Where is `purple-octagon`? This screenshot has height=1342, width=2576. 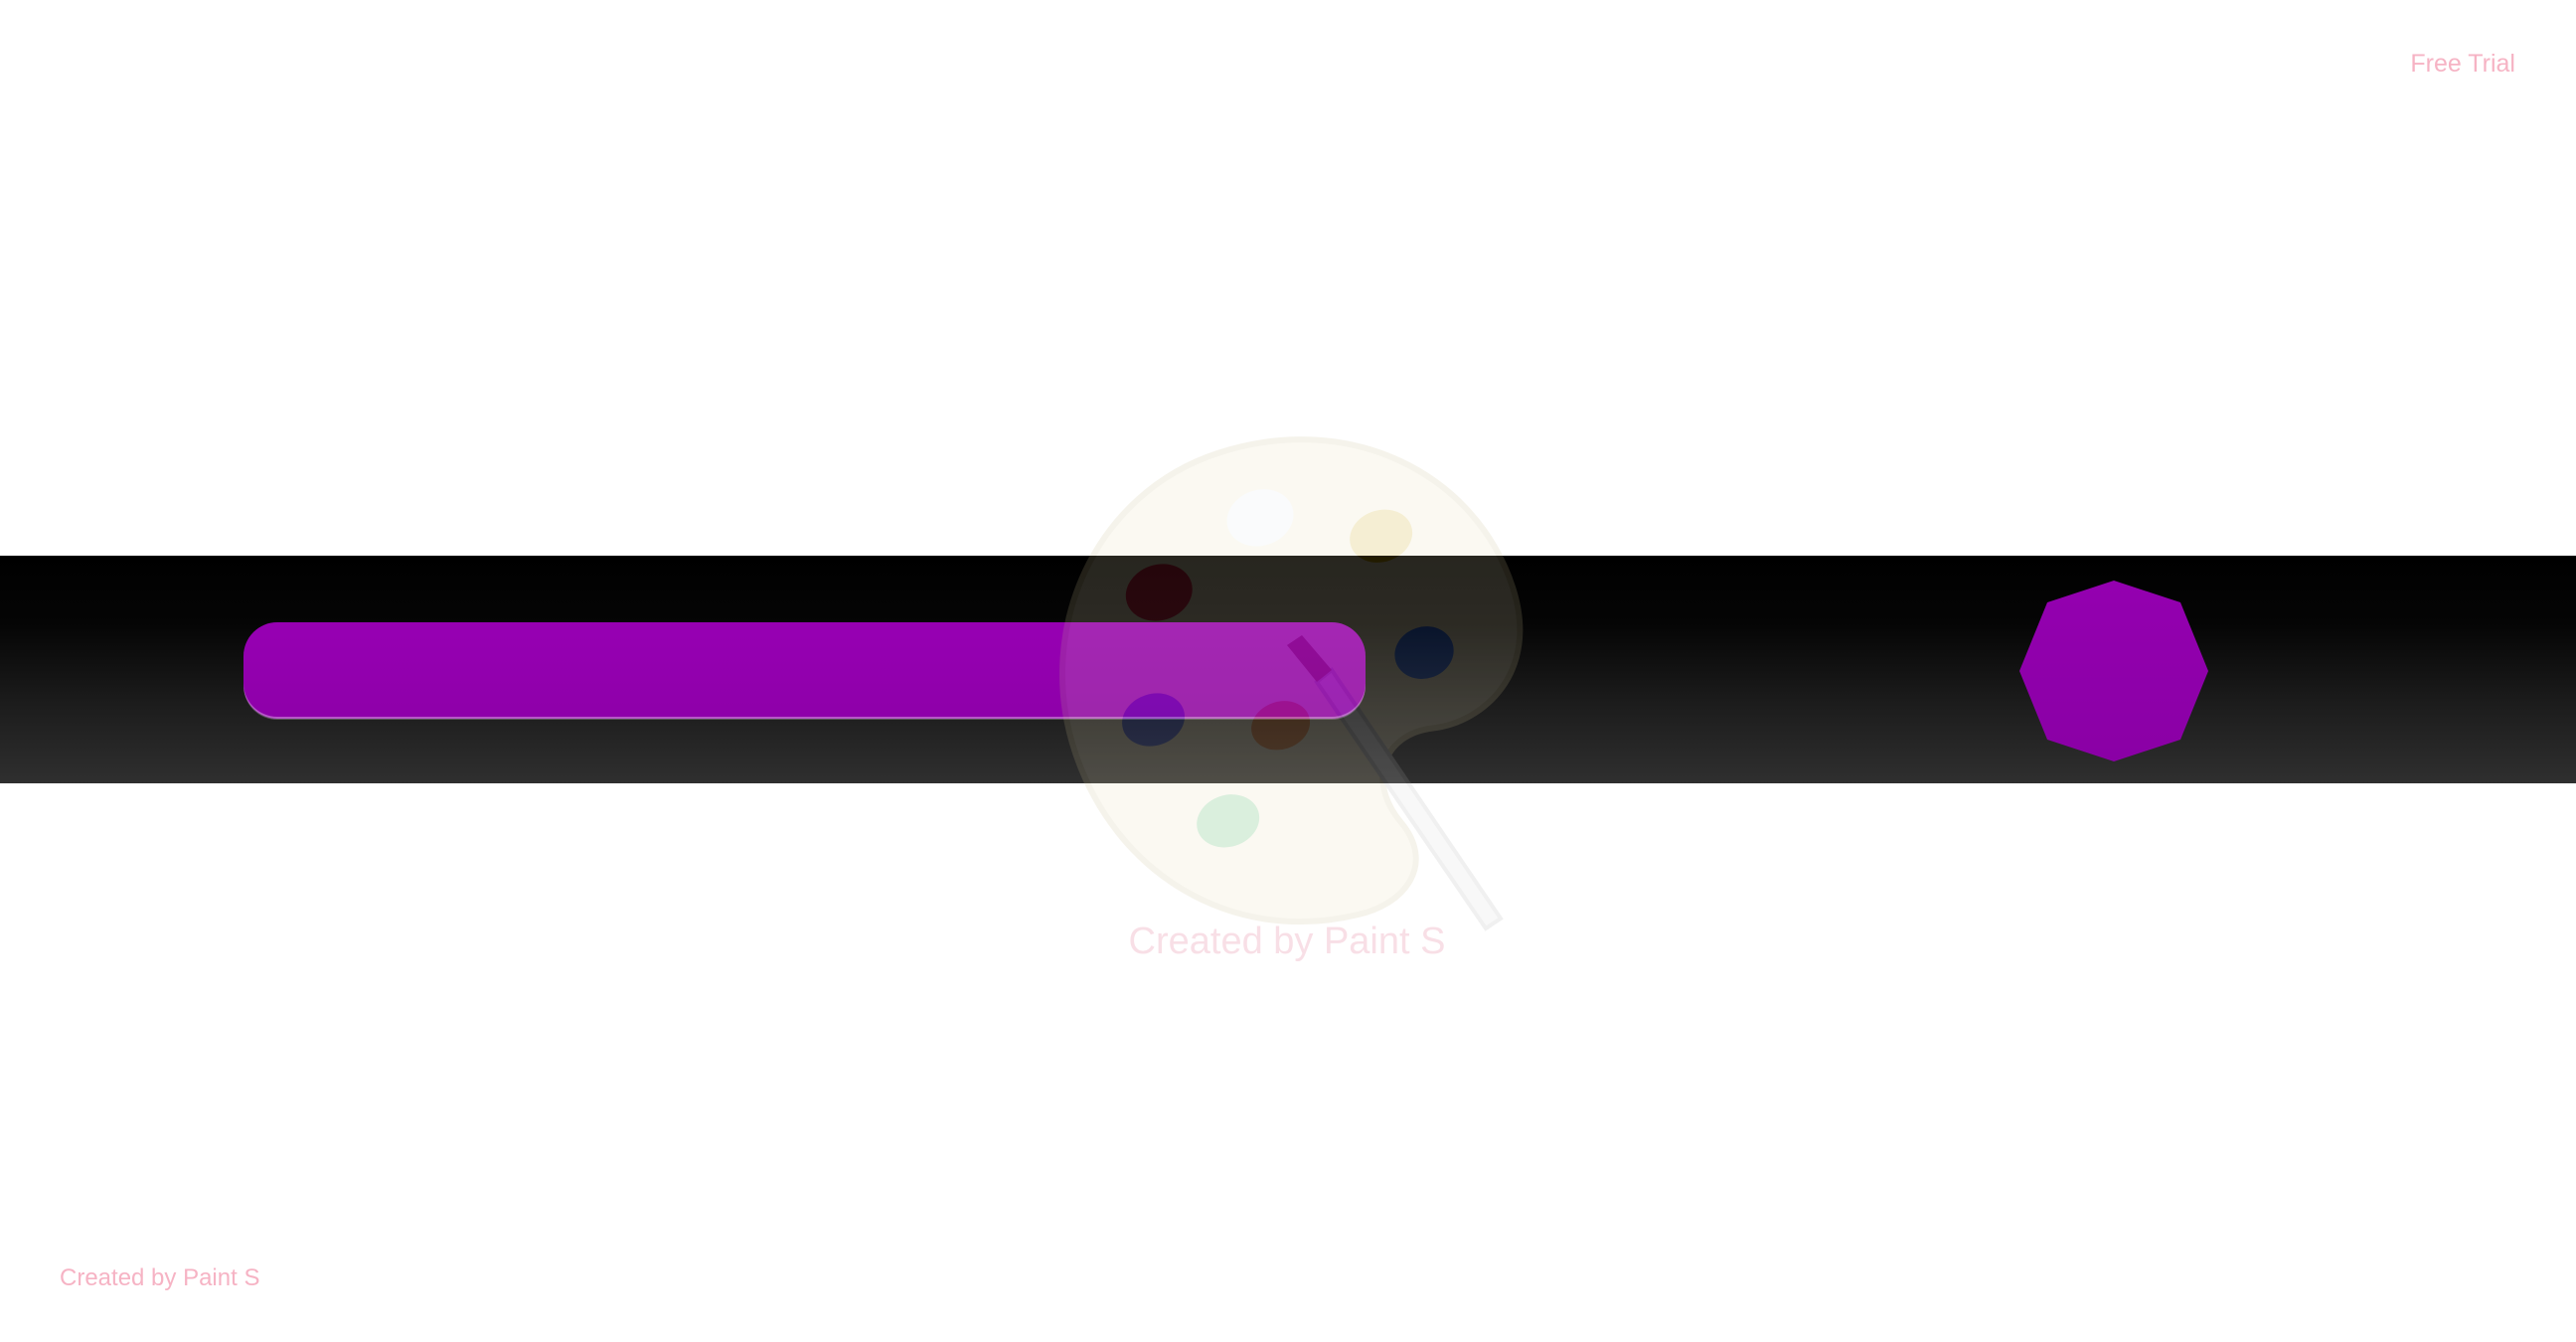 purple-octagon is located at coordinates (2113, 671).